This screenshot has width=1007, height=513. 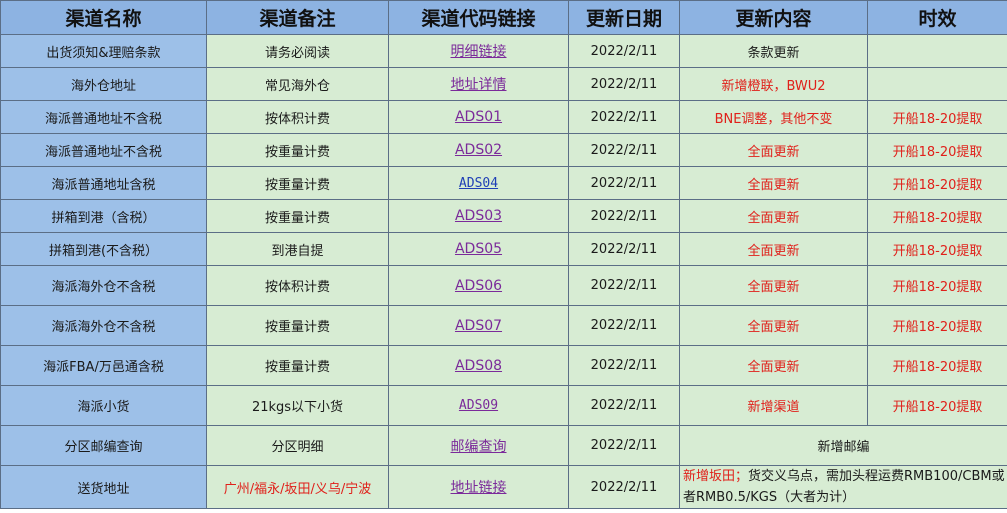 What do you see at coordinates (103, 405) in the screenshot?
I see `channel-name-cell: 海派小货` at bounding box center [103, 405].